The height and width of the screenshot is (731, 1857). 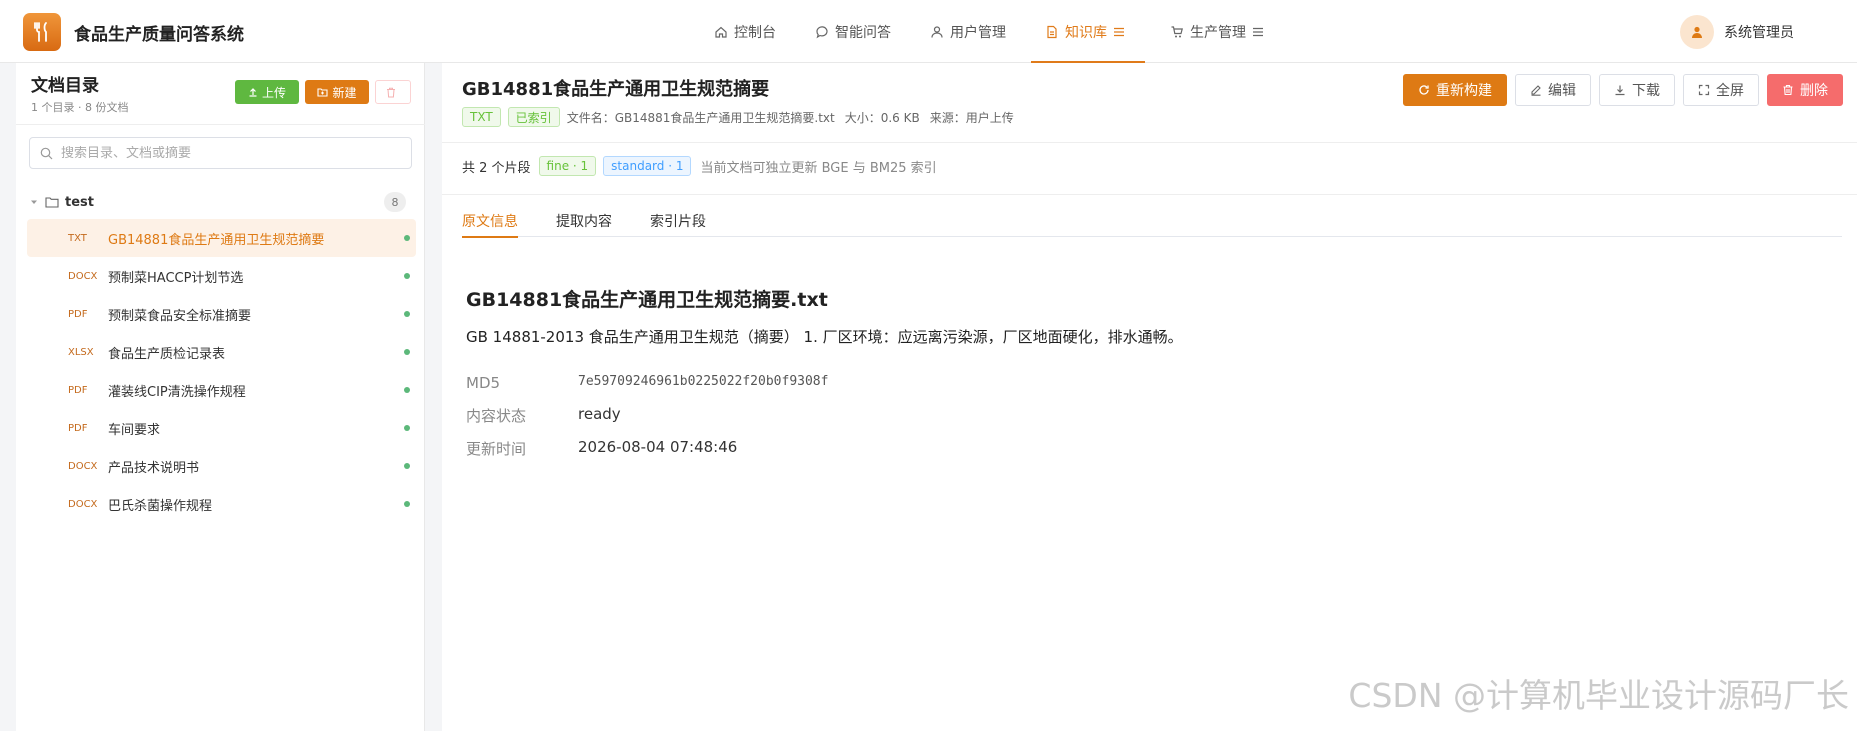 What do you see at coordinates (1721, 90) in the screenshot?
I see `fullscreen-button: 全屏` at bounding box center [1721, 90].